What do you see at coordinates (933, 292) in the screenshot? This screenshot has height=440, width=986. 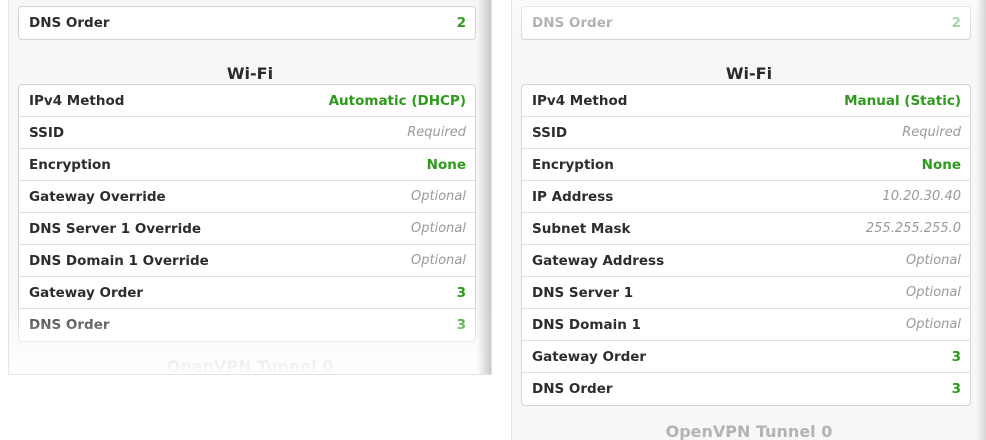 I see `dns-server-1-field: Optional` at bounding box center [933, 292].